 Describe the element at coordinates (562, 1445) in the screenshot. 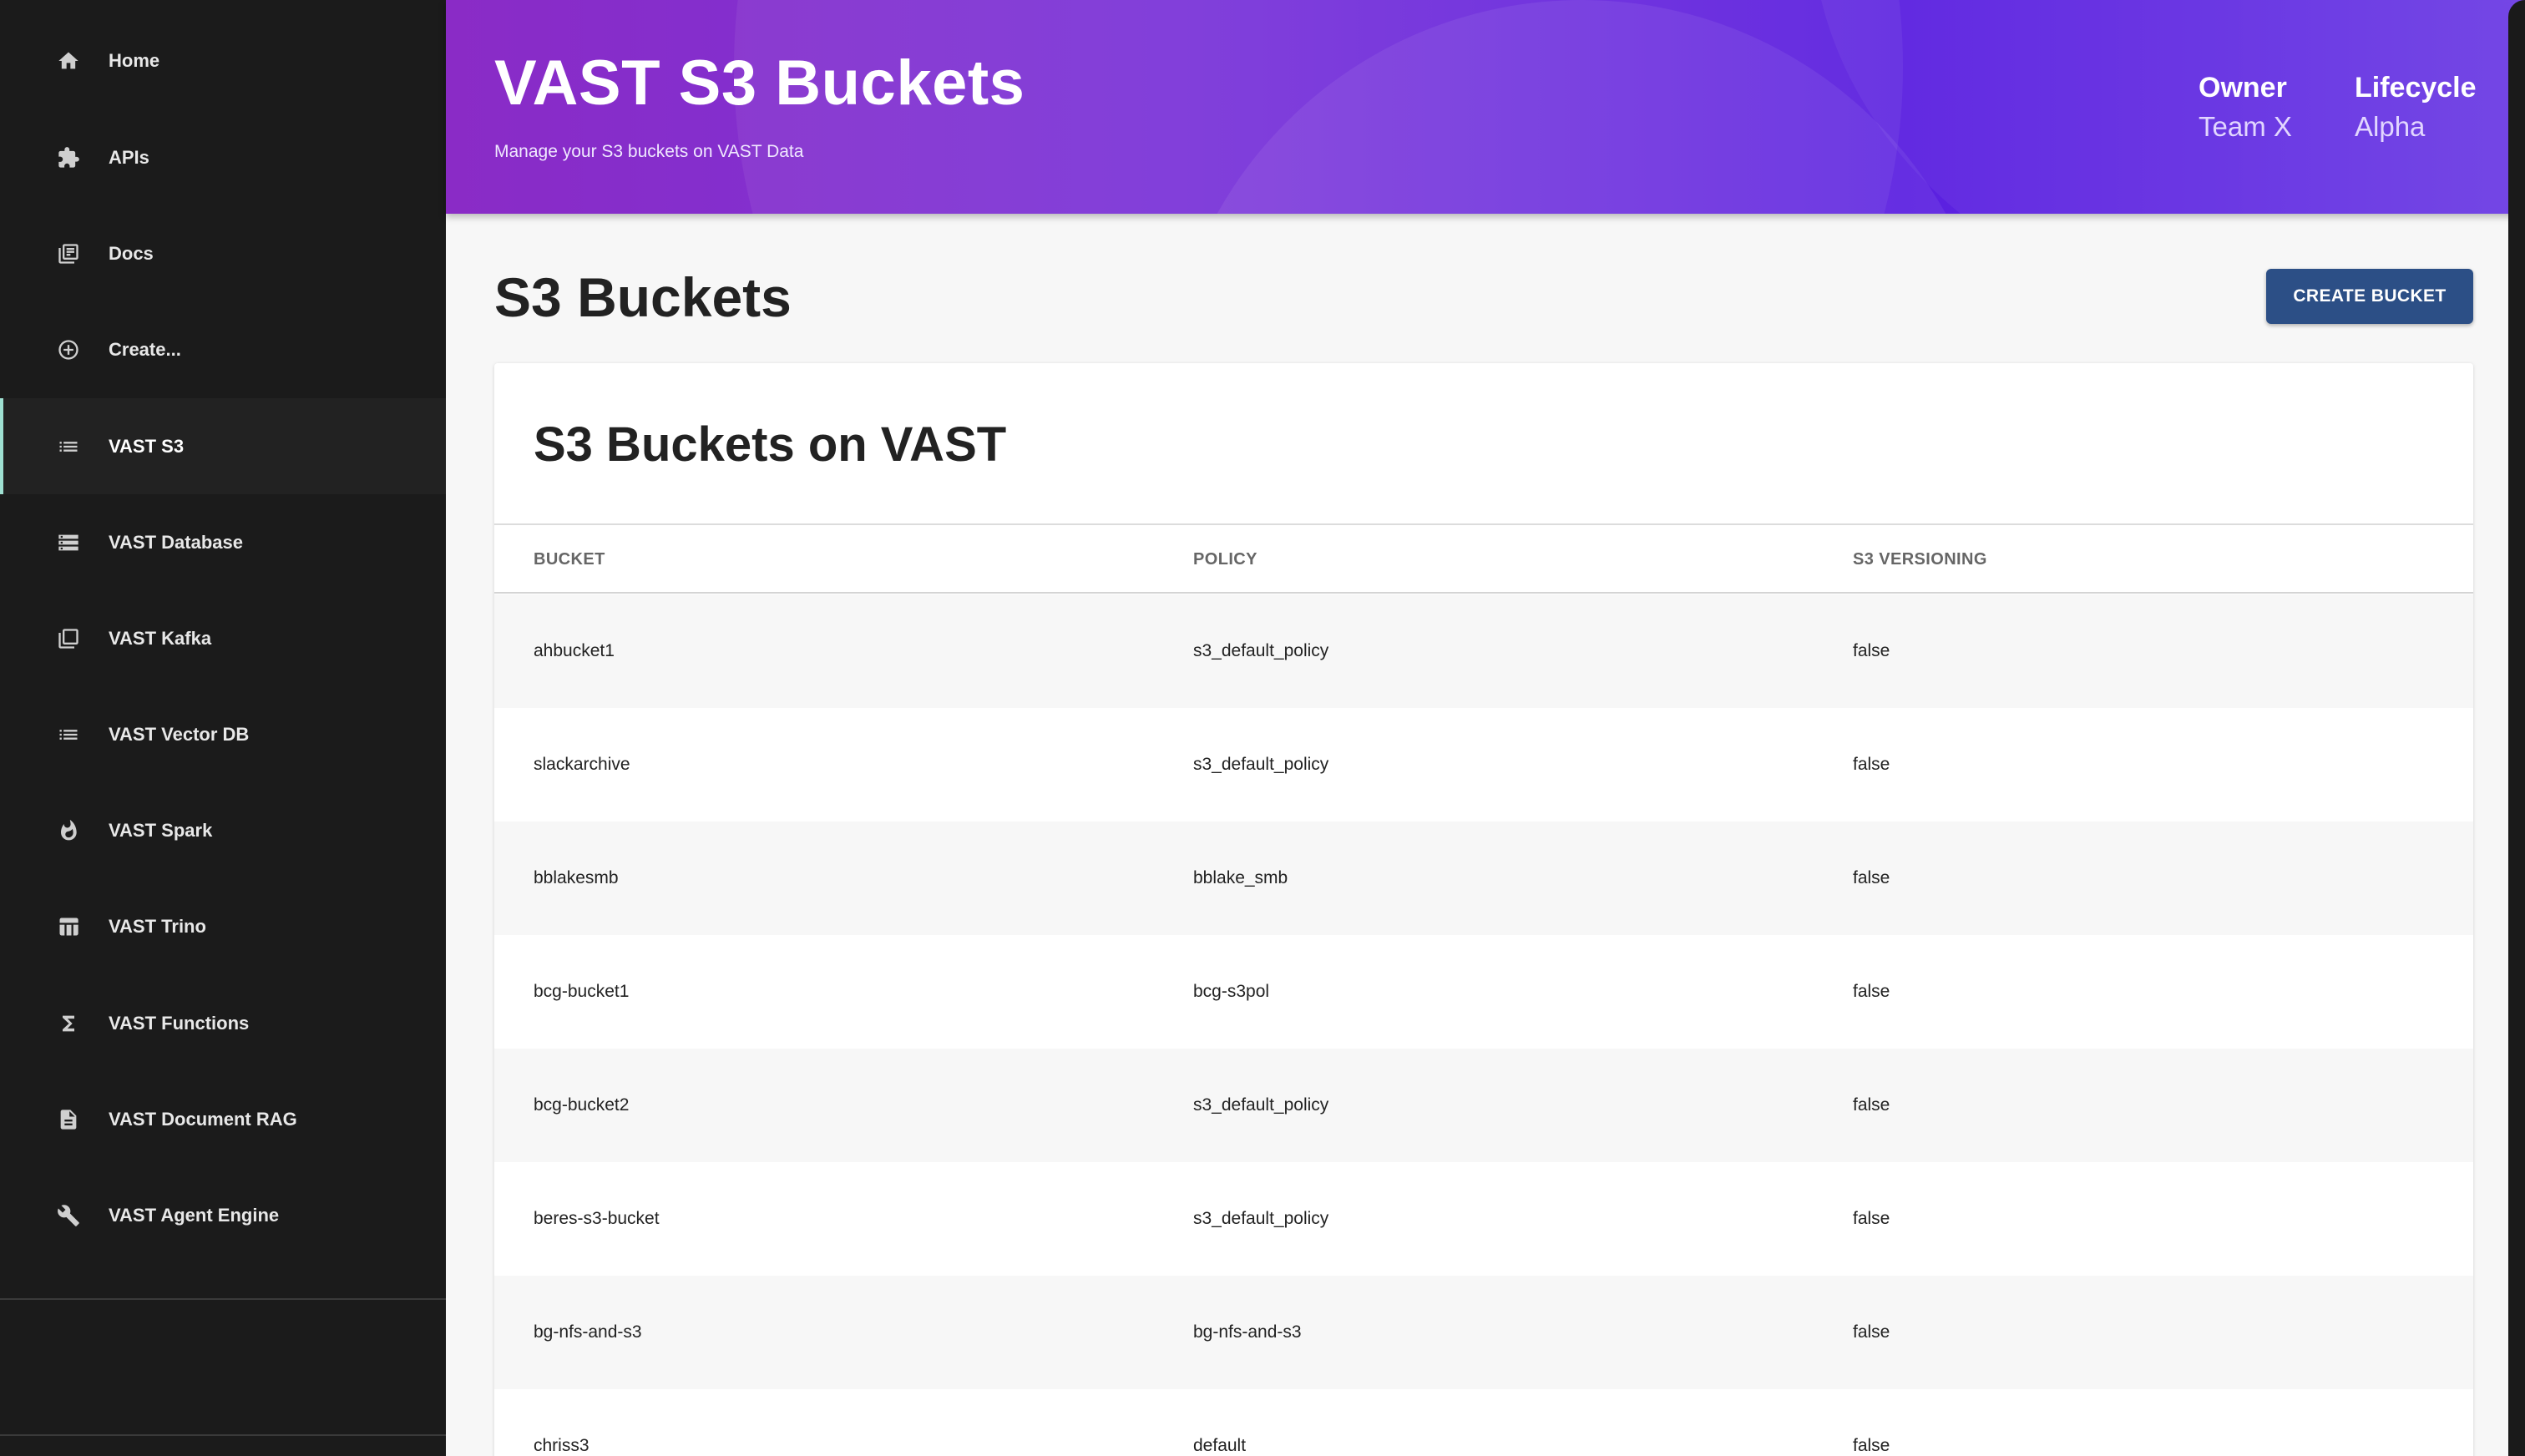

I see `bucket-cell: chriss3` at that location.